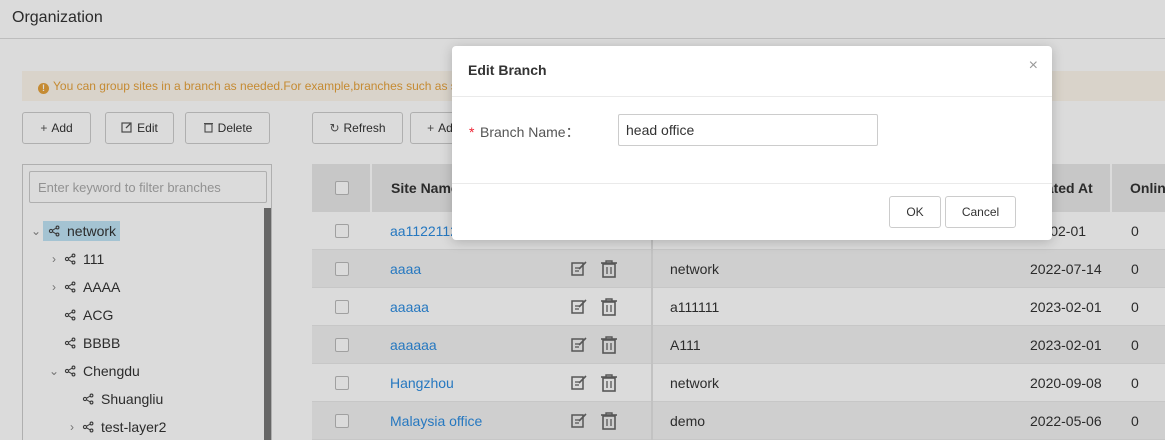 The height and width of the screenshot is (440, 1165). Describe the element at coordinates (980, 212) in the screenshot. I see `cancel-button: Cancel` at that location.